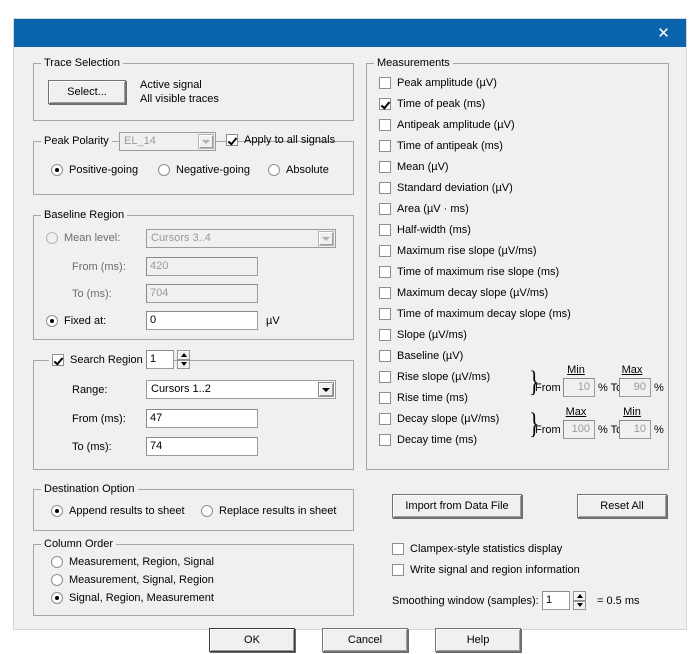 The height and width of the screenshot is (654, 700). What do you see at coordinates (280, 140) in the screenshot?
I see `apply-to-all-signals-checkbox: Apply to all signals` at bounding box center [280, 140].